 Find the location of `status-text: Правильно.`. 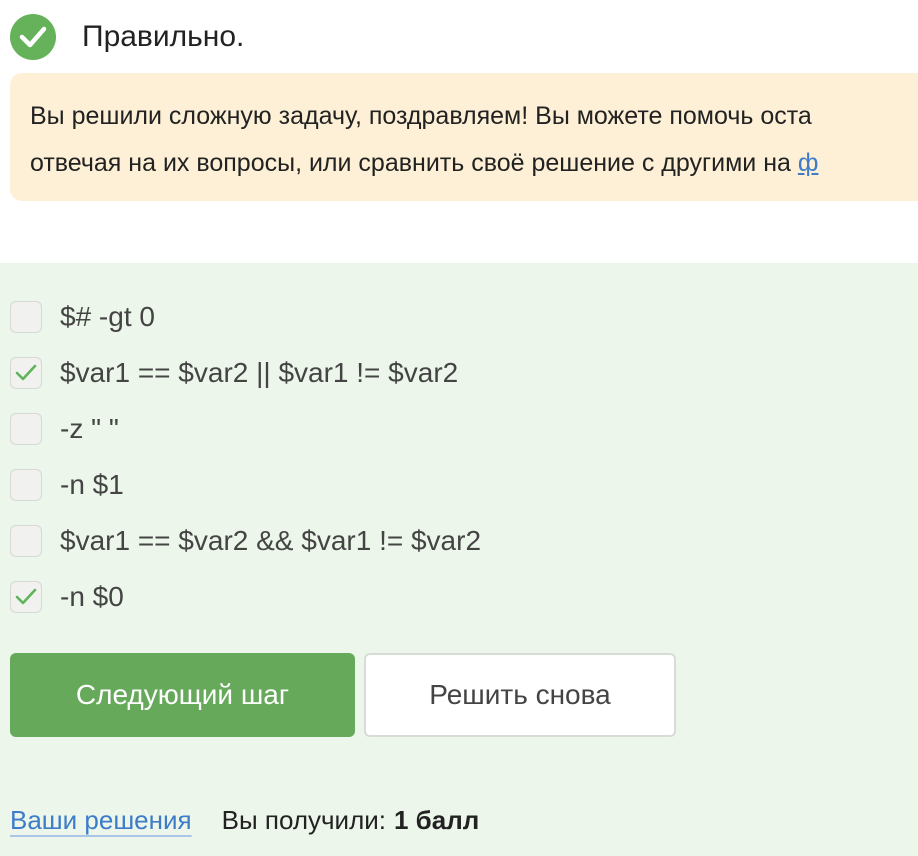

status-text: Правильно. is located at coordinates (163, 36).